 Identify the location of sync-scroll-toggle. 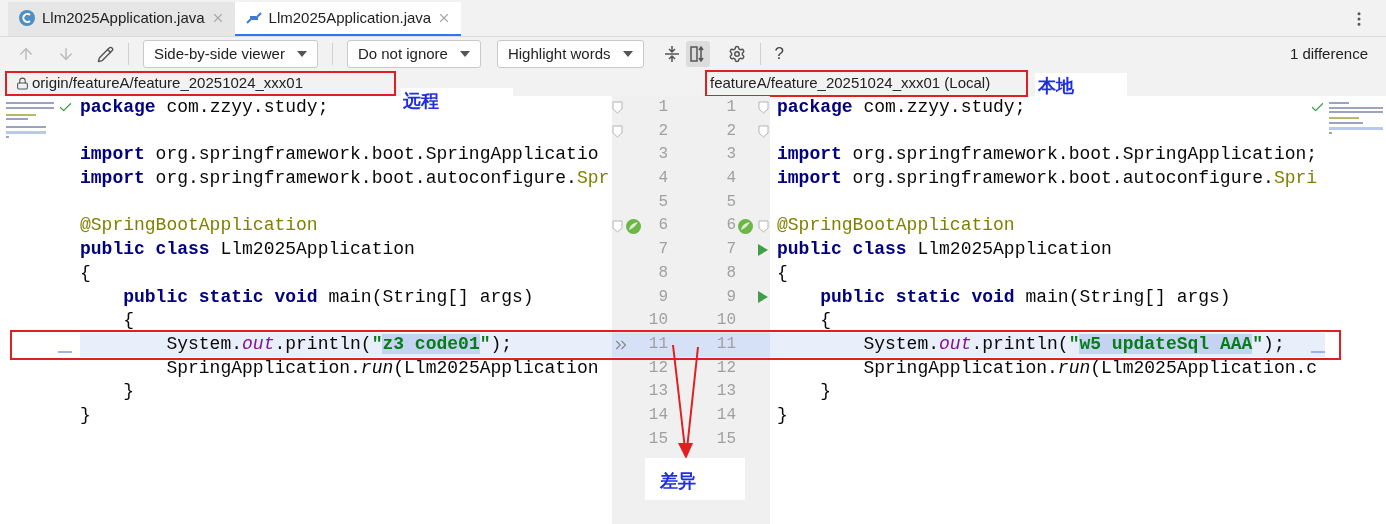
(697, 54).